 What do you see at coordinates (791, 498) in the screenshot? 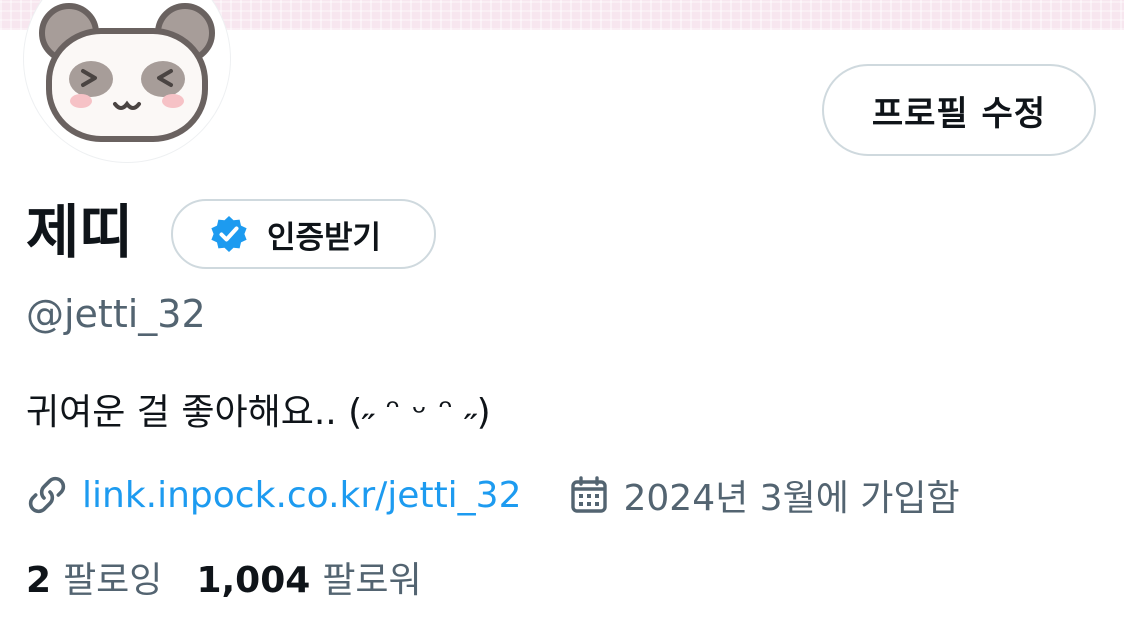
I see `joined-label: 2024년 3월에 가입함` at bounding box center [791, 498].